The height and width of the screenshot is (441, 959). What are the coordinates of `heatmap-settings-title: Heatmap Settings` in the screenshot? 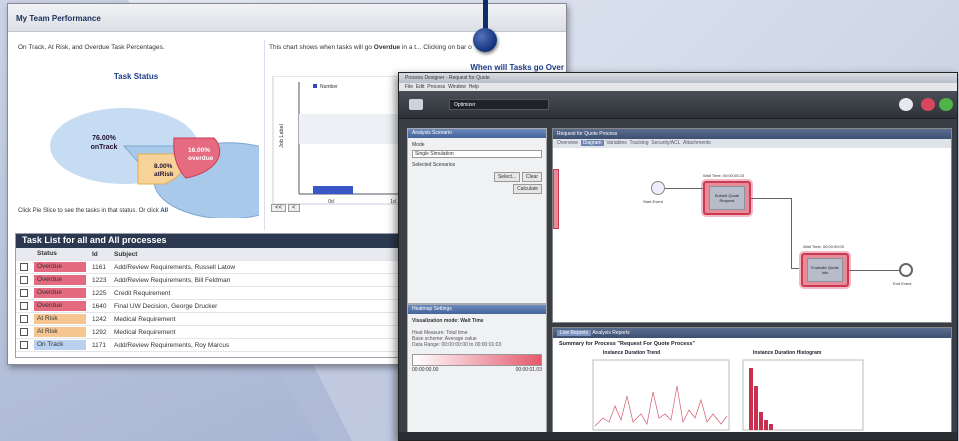 It's located at (477, 309).